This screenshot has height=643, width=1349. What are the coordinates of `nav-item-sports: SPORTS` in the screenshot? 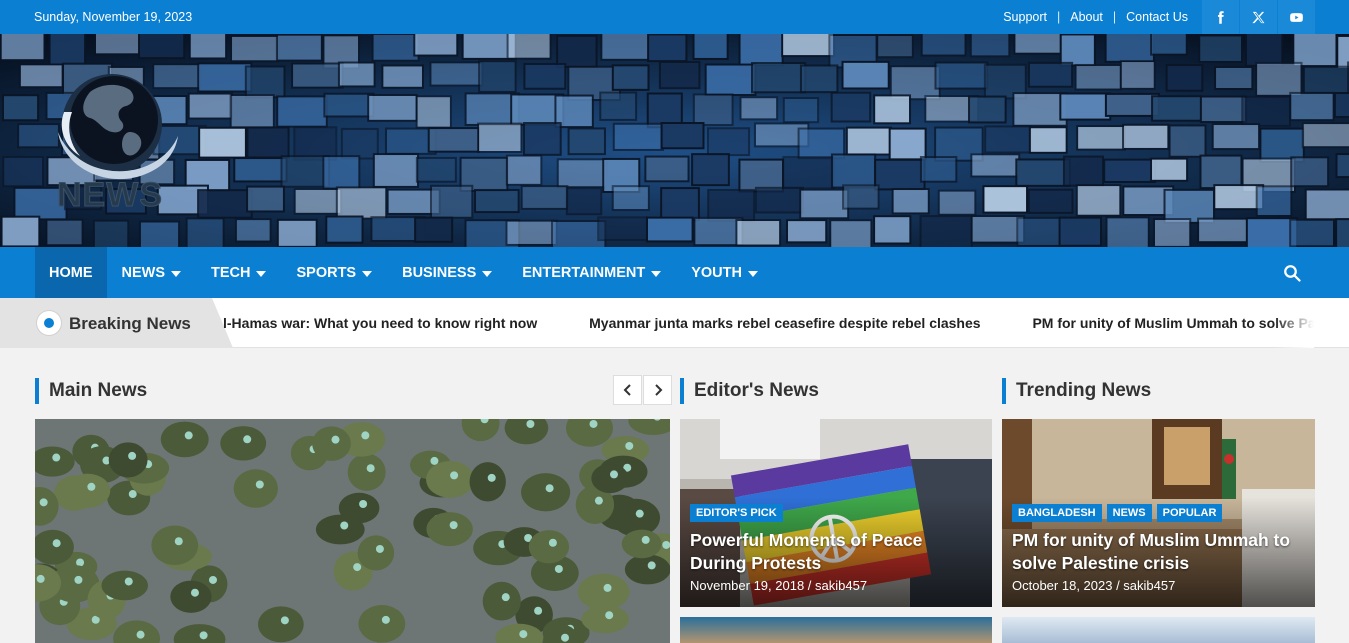 It's located at (334, 272).